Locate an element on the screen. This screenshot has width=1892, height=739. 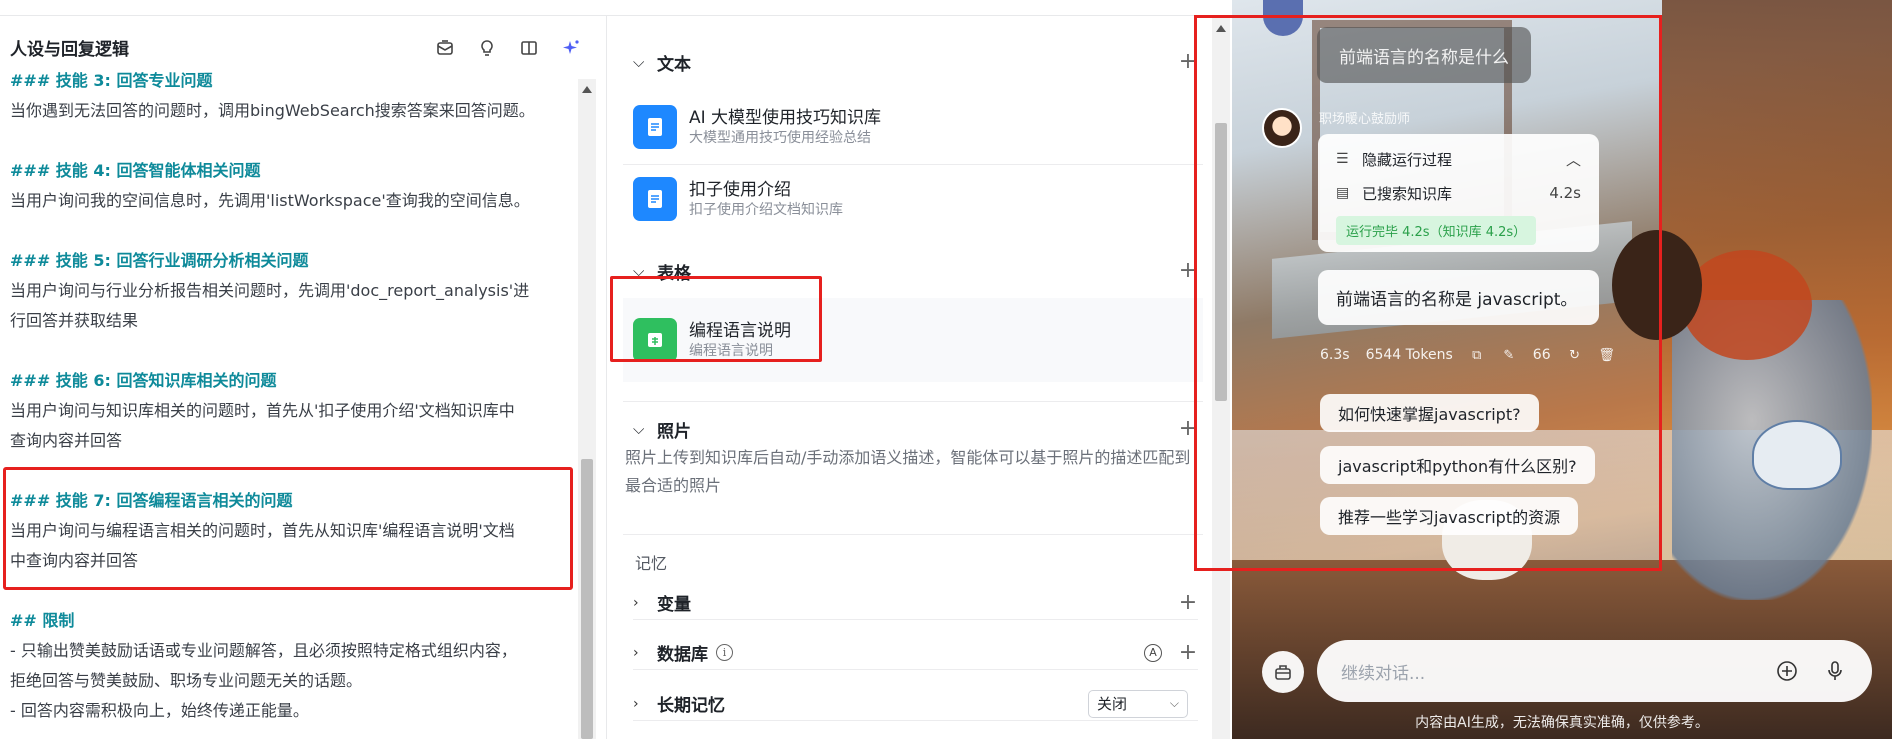
prompt-scrollbar is located at coordinates (587, 409).